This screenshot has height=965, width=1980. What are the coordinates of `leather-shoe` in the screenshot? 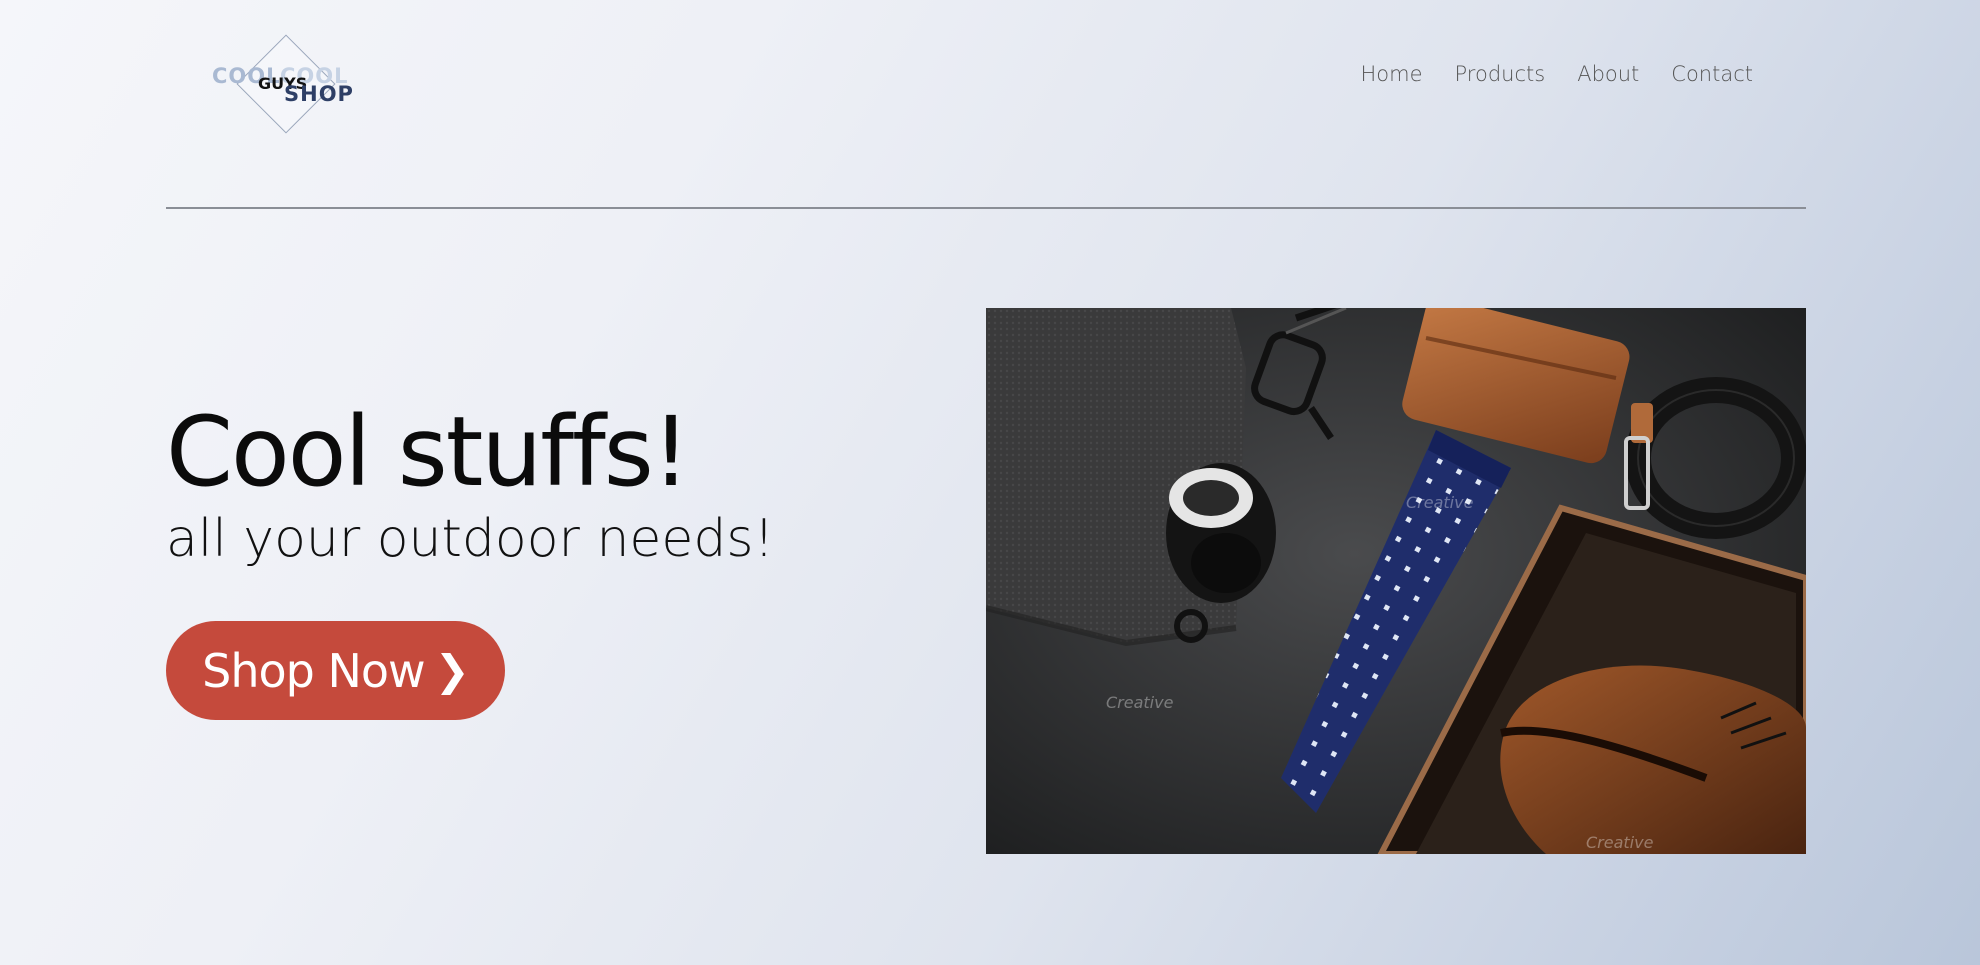 It's located at (1653, 759).